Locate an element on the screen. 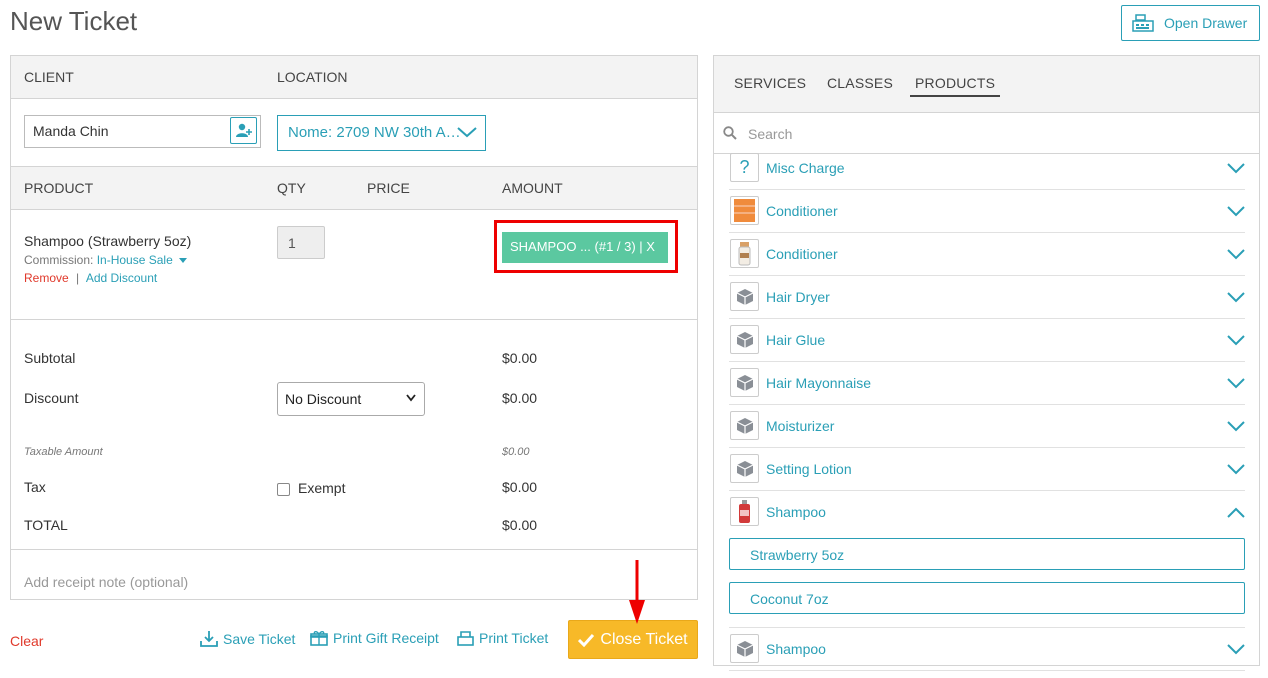 The image size is (1268, 678). client-header: CLIENT is located at coordinates (49, 77).